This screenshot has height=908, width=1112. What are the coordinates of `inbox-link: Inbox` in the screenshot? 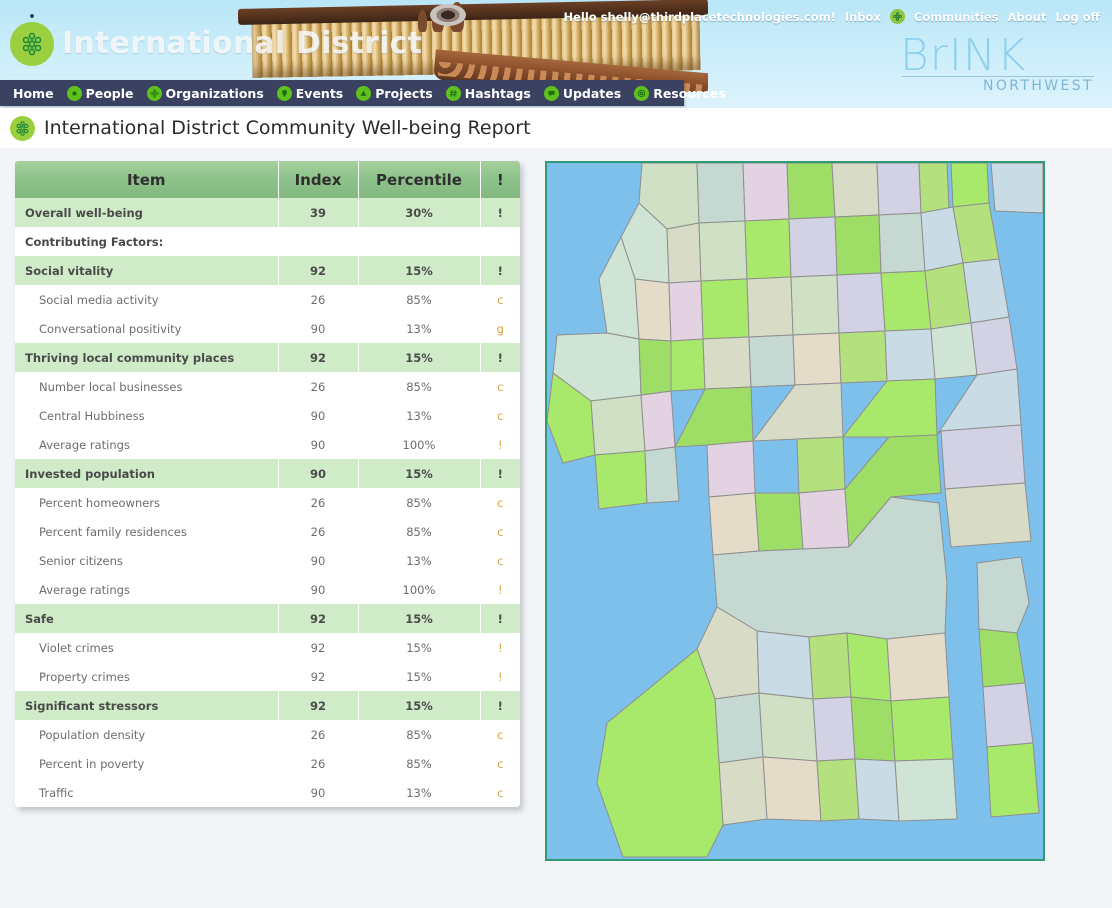 It's located at (863, 17).